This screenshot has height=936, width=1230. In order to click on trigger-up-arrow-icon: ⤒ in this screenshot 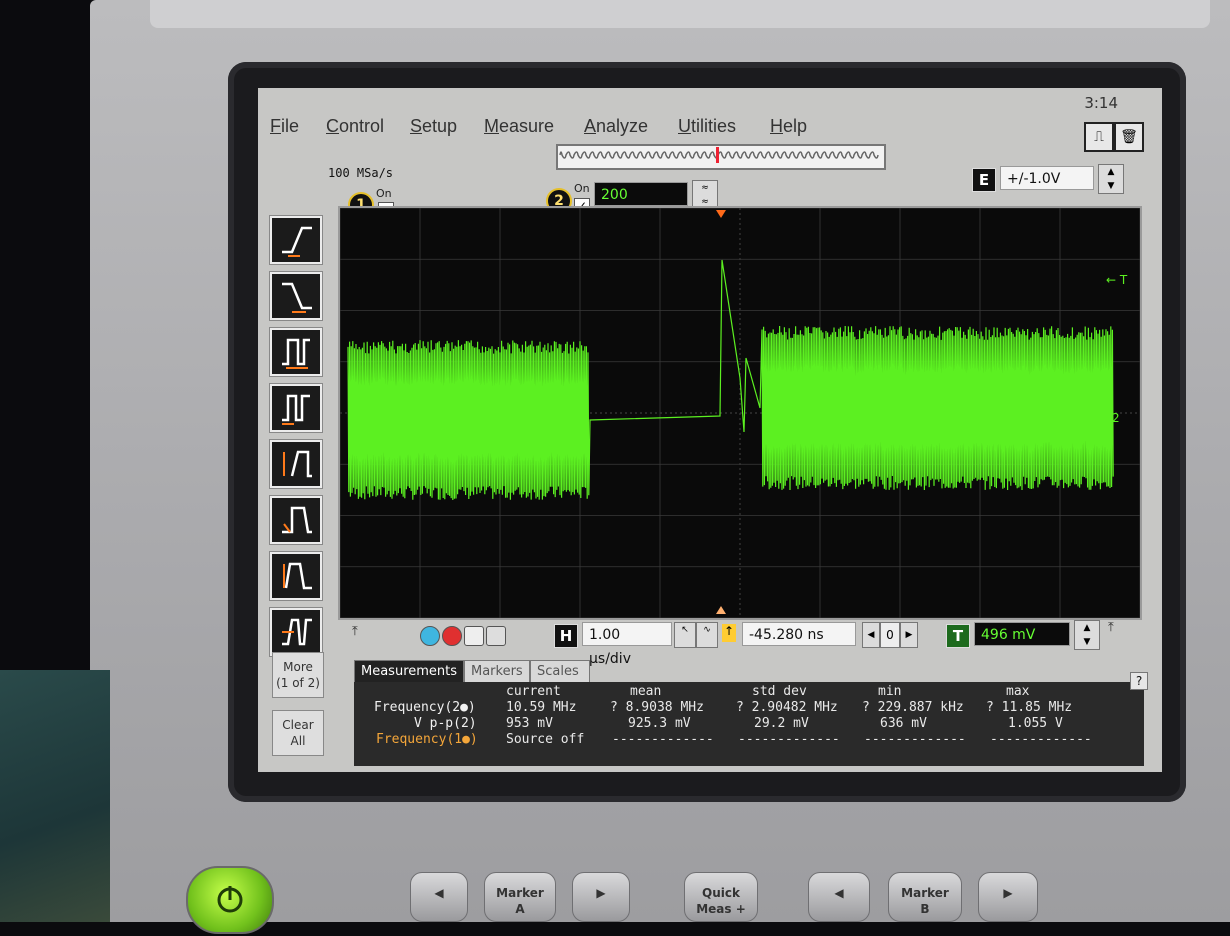, I will do `click(1111, 627)`.